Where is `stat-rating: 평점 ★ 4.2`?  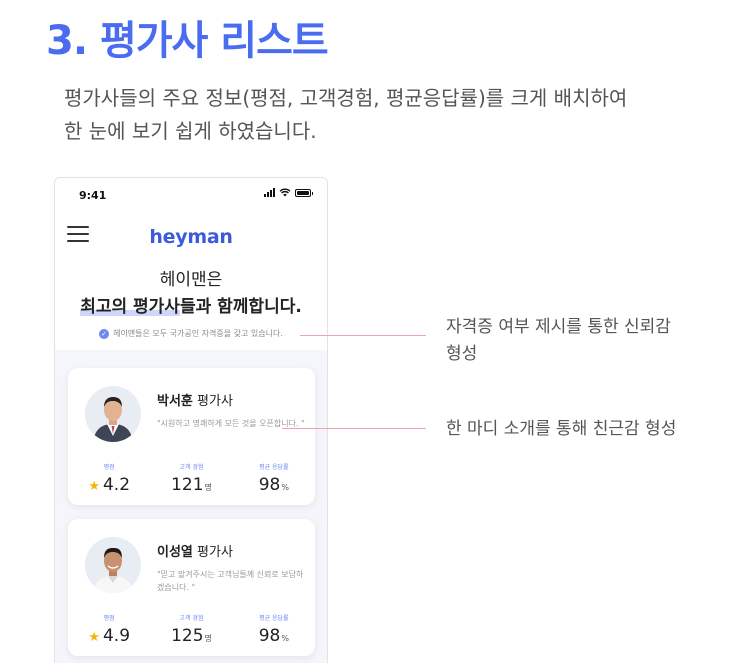 stat-rating: 평점 ★ 4.2 is located at coordinates (109, 479).